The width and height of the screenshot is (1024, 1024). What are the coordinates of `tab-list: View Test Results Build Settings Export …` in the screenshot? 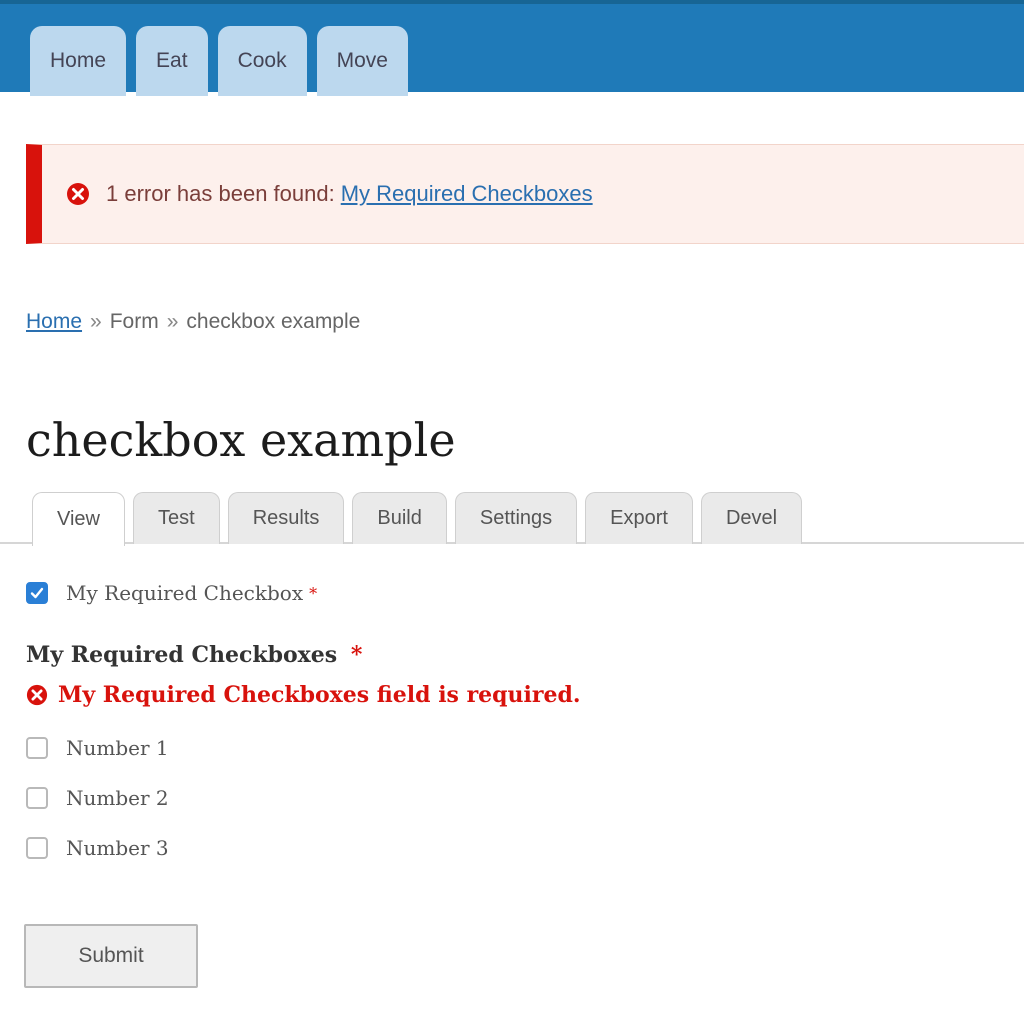 It's located at (417, 519).